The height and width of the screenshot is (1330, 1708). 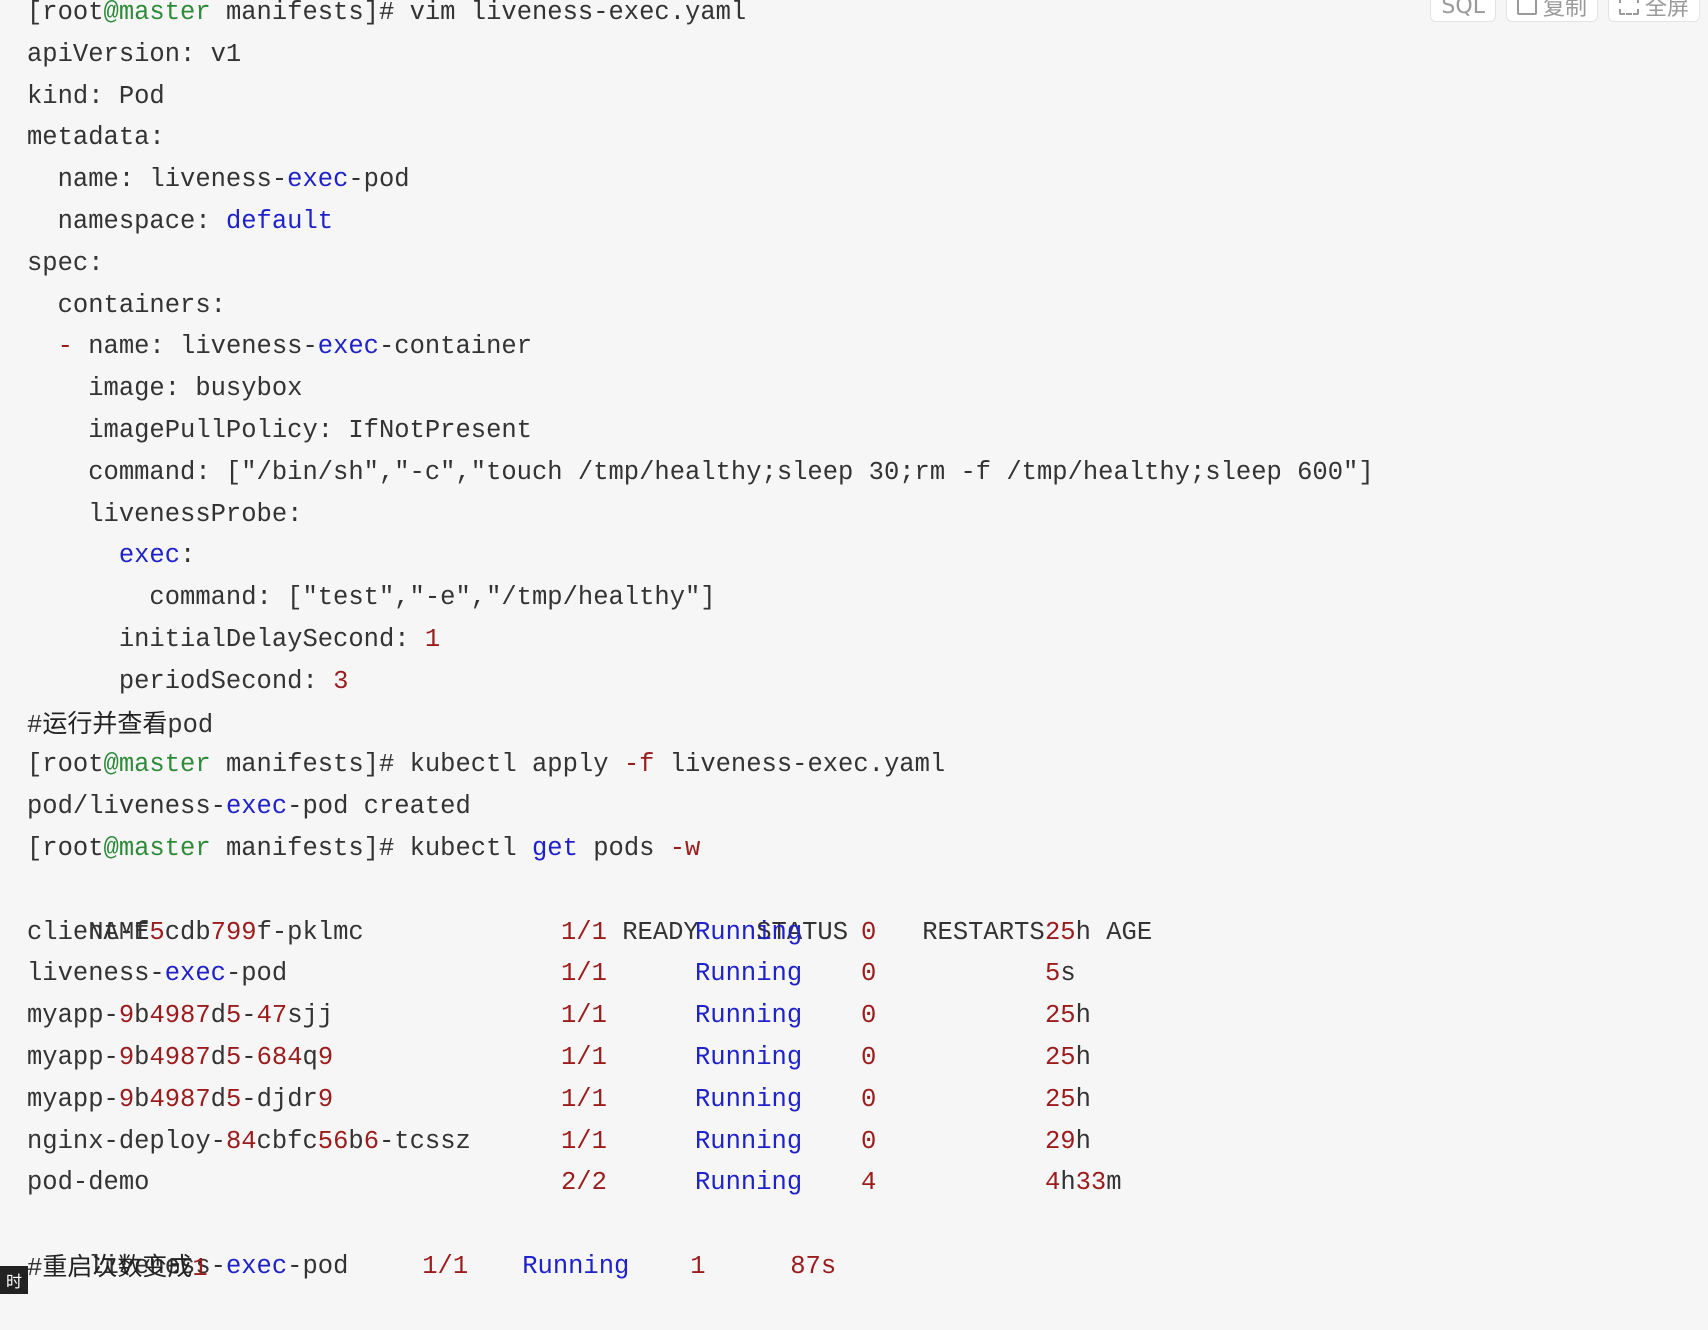 I want to click on code-line: initialDelaySecond: 1, so click(x=234, y=639).